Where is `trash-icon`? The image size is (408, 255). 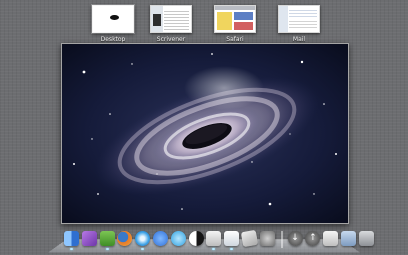 trash-icon is located at coordinates (366, 238).